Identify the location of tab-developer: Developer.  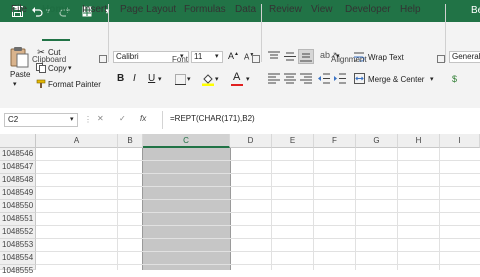
(368, 9).